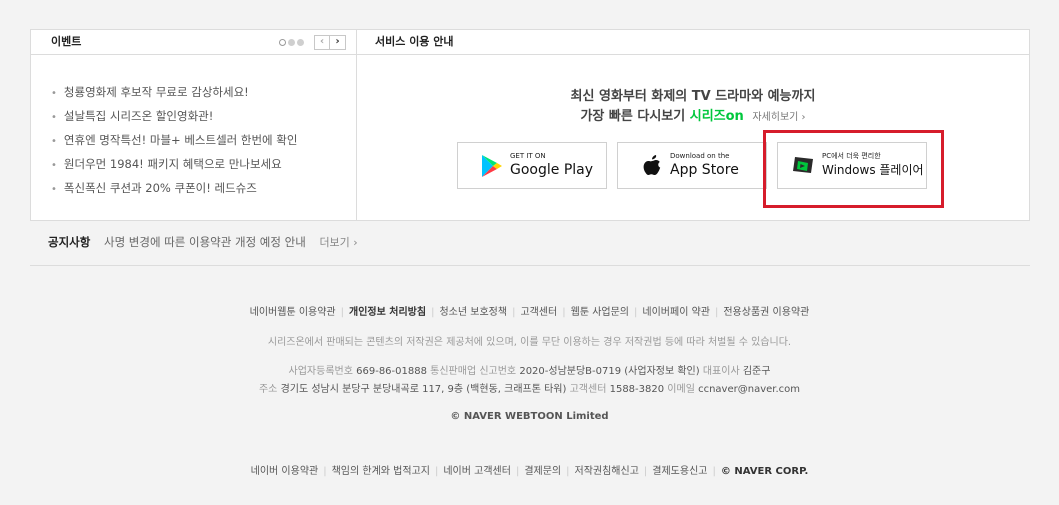 The height and width of the screenshot is (505, 1059). I want to click on footer-link: 네이버페이 약관, so click(676, 312).